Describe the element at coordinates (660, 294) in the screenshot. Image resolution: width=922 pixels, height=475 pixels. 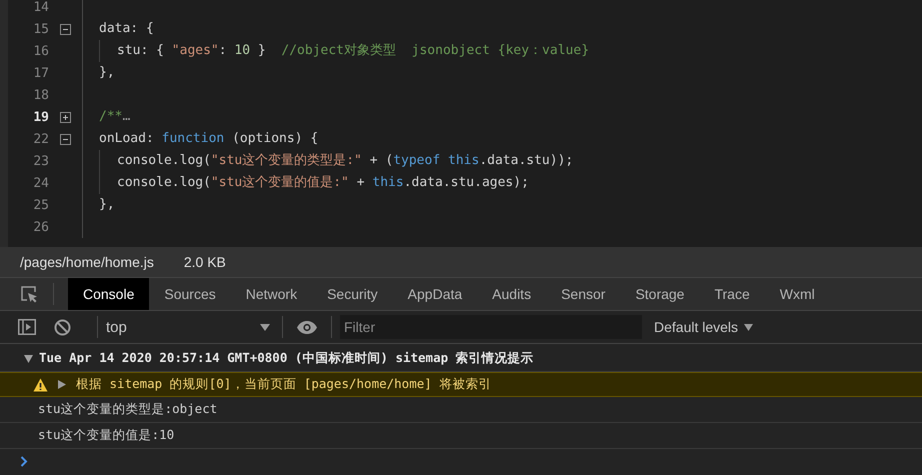
I see `devtools-tab: Storage` at that location.